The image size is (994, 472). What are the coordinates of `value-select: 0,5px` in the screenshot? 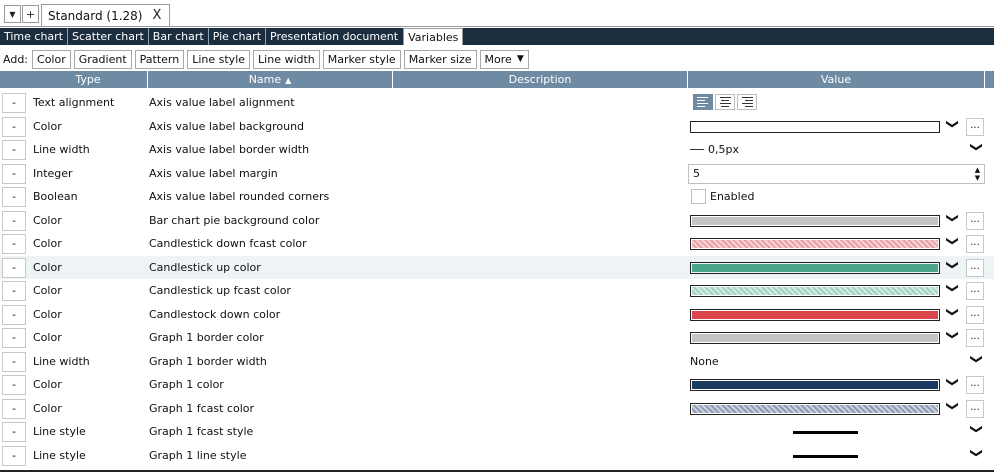 It's located at (714, 150).